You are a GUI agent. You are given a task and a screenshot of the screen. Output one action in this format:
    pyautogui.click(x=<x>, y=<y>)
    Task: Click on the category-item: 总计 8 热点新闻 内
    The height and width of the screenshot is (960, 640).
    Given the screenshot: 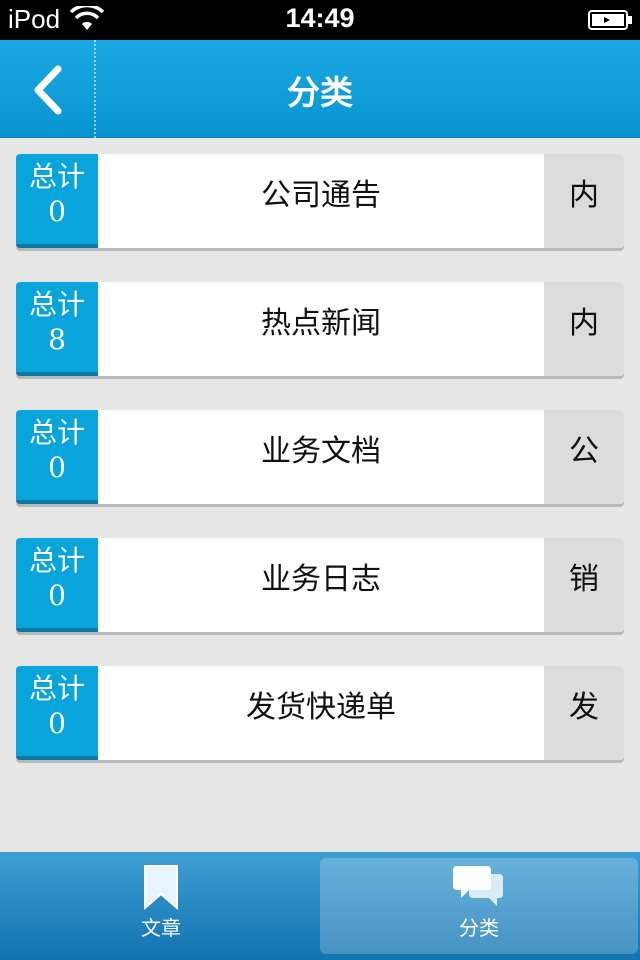 What is the action you would take?
    pyautogui.click(x=320, y=329)
    